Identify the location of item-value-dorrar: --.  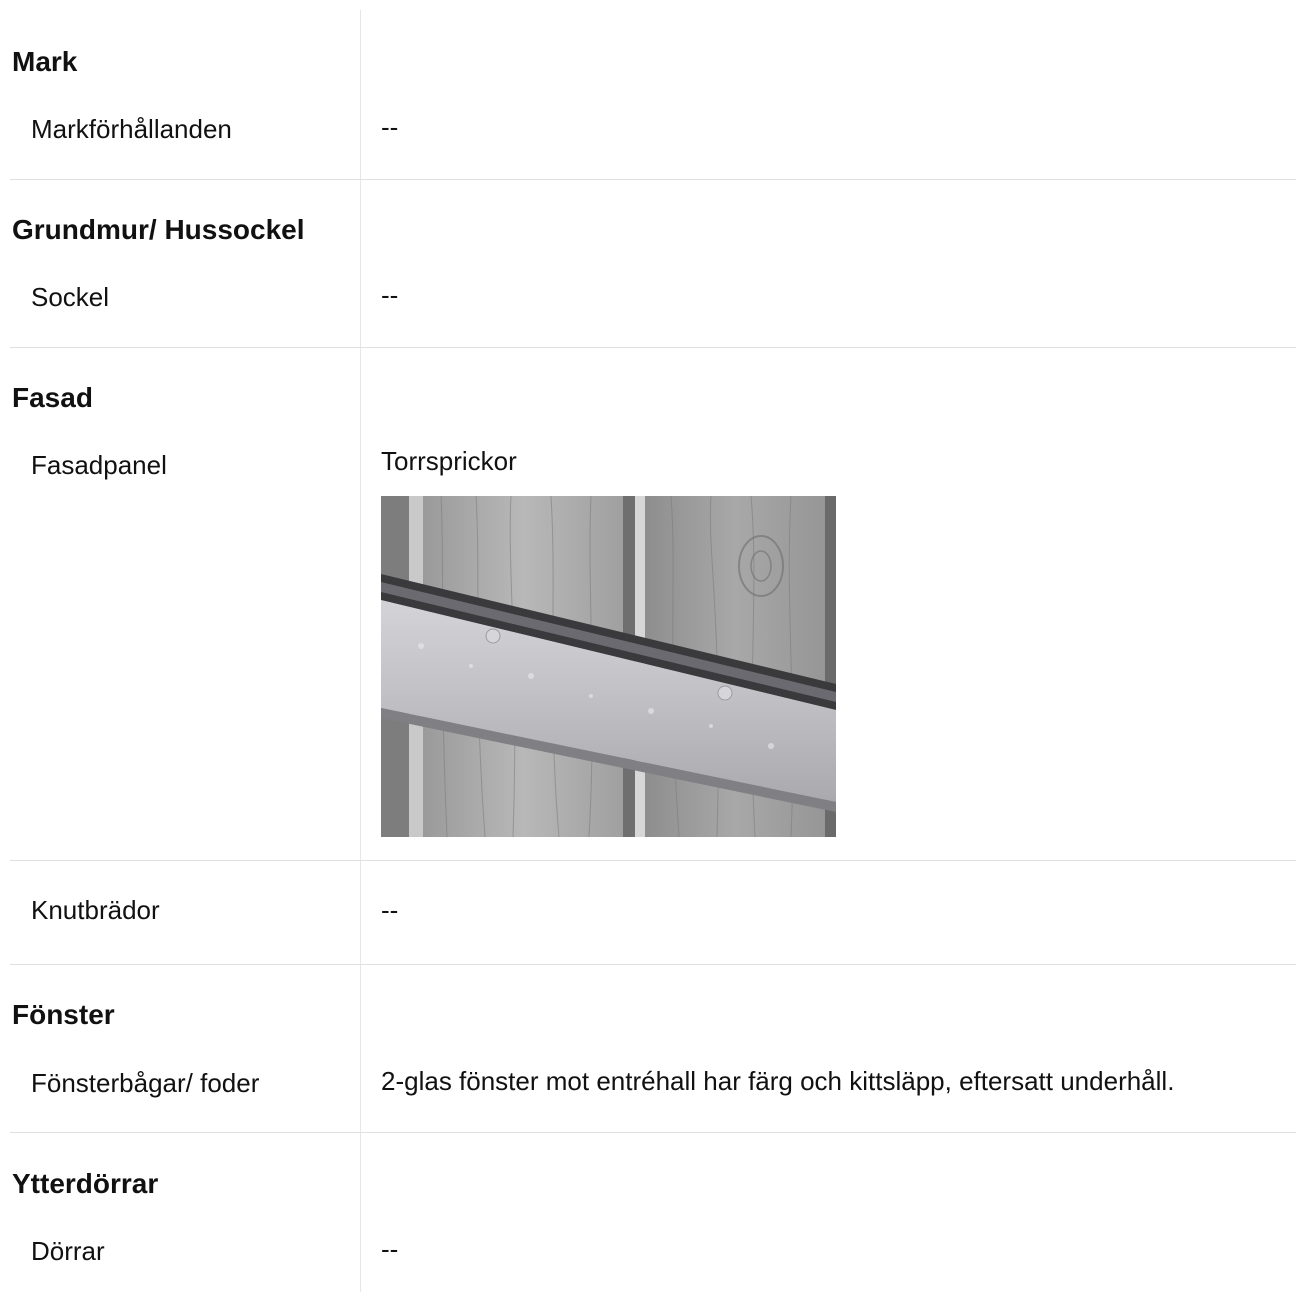
(390, 1249).